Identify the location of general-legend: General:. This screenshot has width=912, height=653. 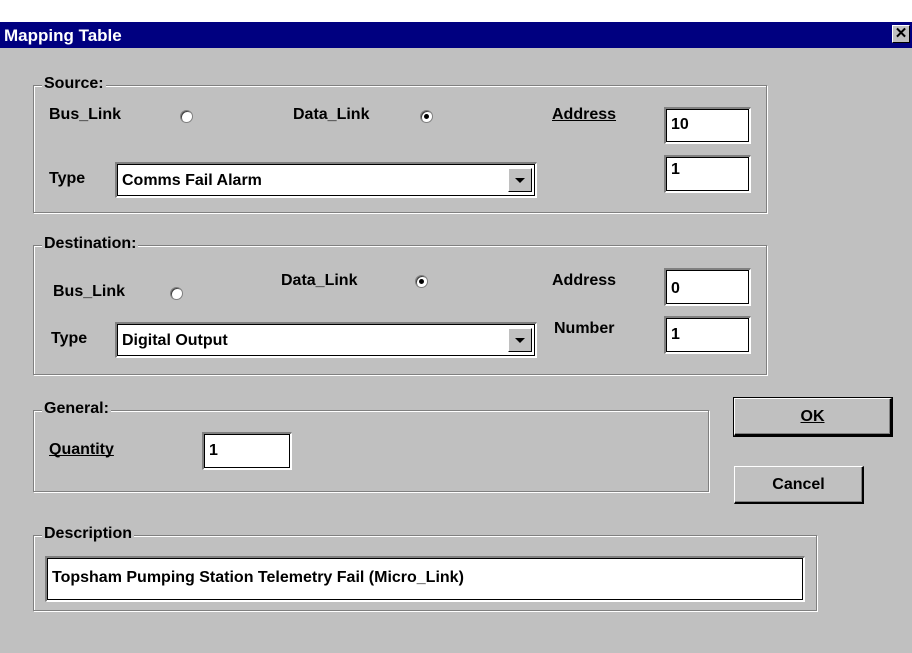
(76, 409).